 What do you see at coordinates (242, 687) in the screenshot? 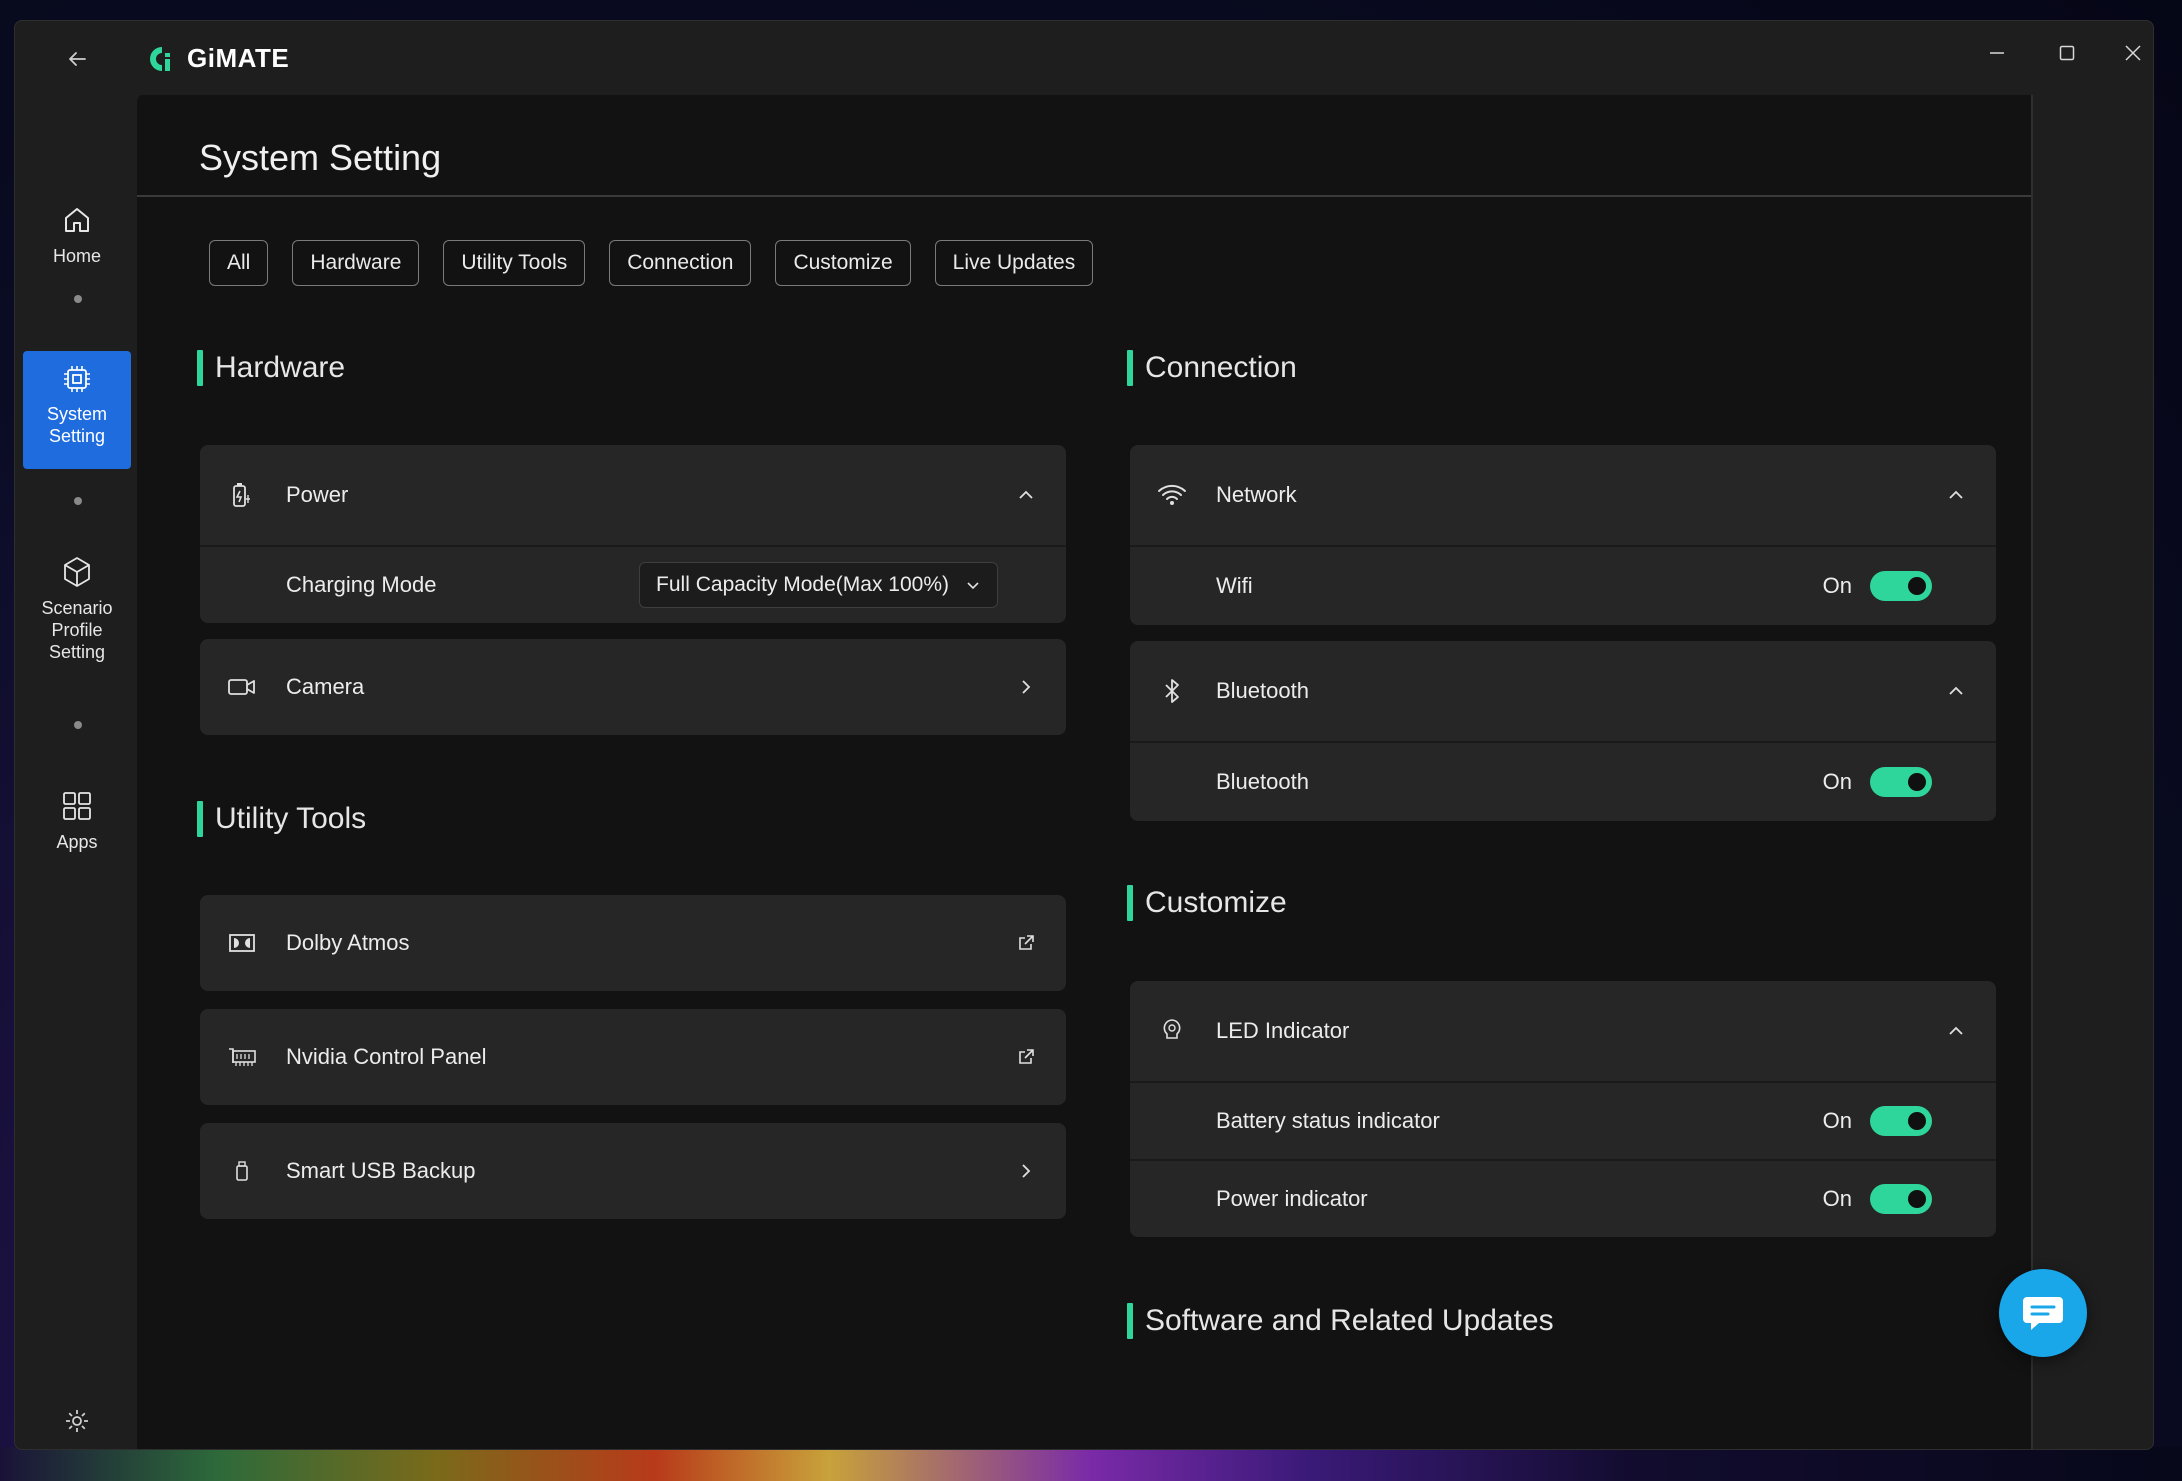
I see `camera-icon` at bounding box center [242, 687].